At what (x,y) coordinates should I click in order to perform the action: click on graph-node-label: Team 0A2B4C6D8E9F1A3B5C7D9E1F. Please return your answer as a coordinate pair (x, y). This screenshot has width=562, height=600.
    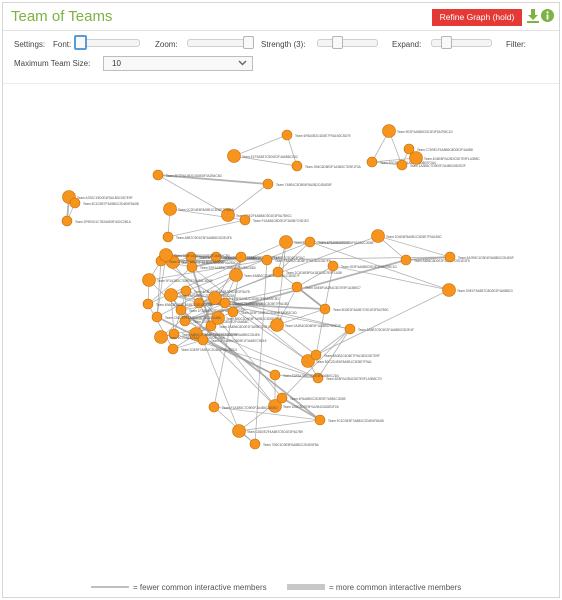
    Looking at the image, I should click on (313, 326).